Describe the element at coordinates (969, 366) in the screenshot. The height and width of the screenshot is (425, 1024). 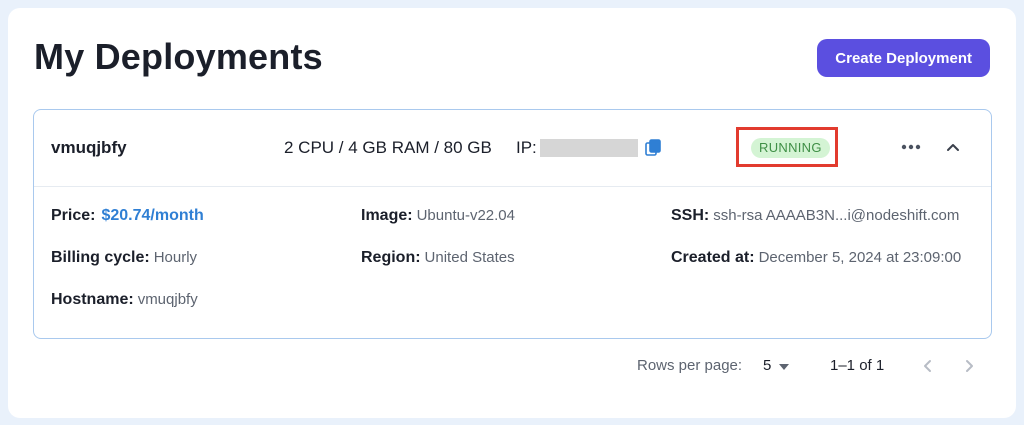
I see `chevron-right-icon` at that location.